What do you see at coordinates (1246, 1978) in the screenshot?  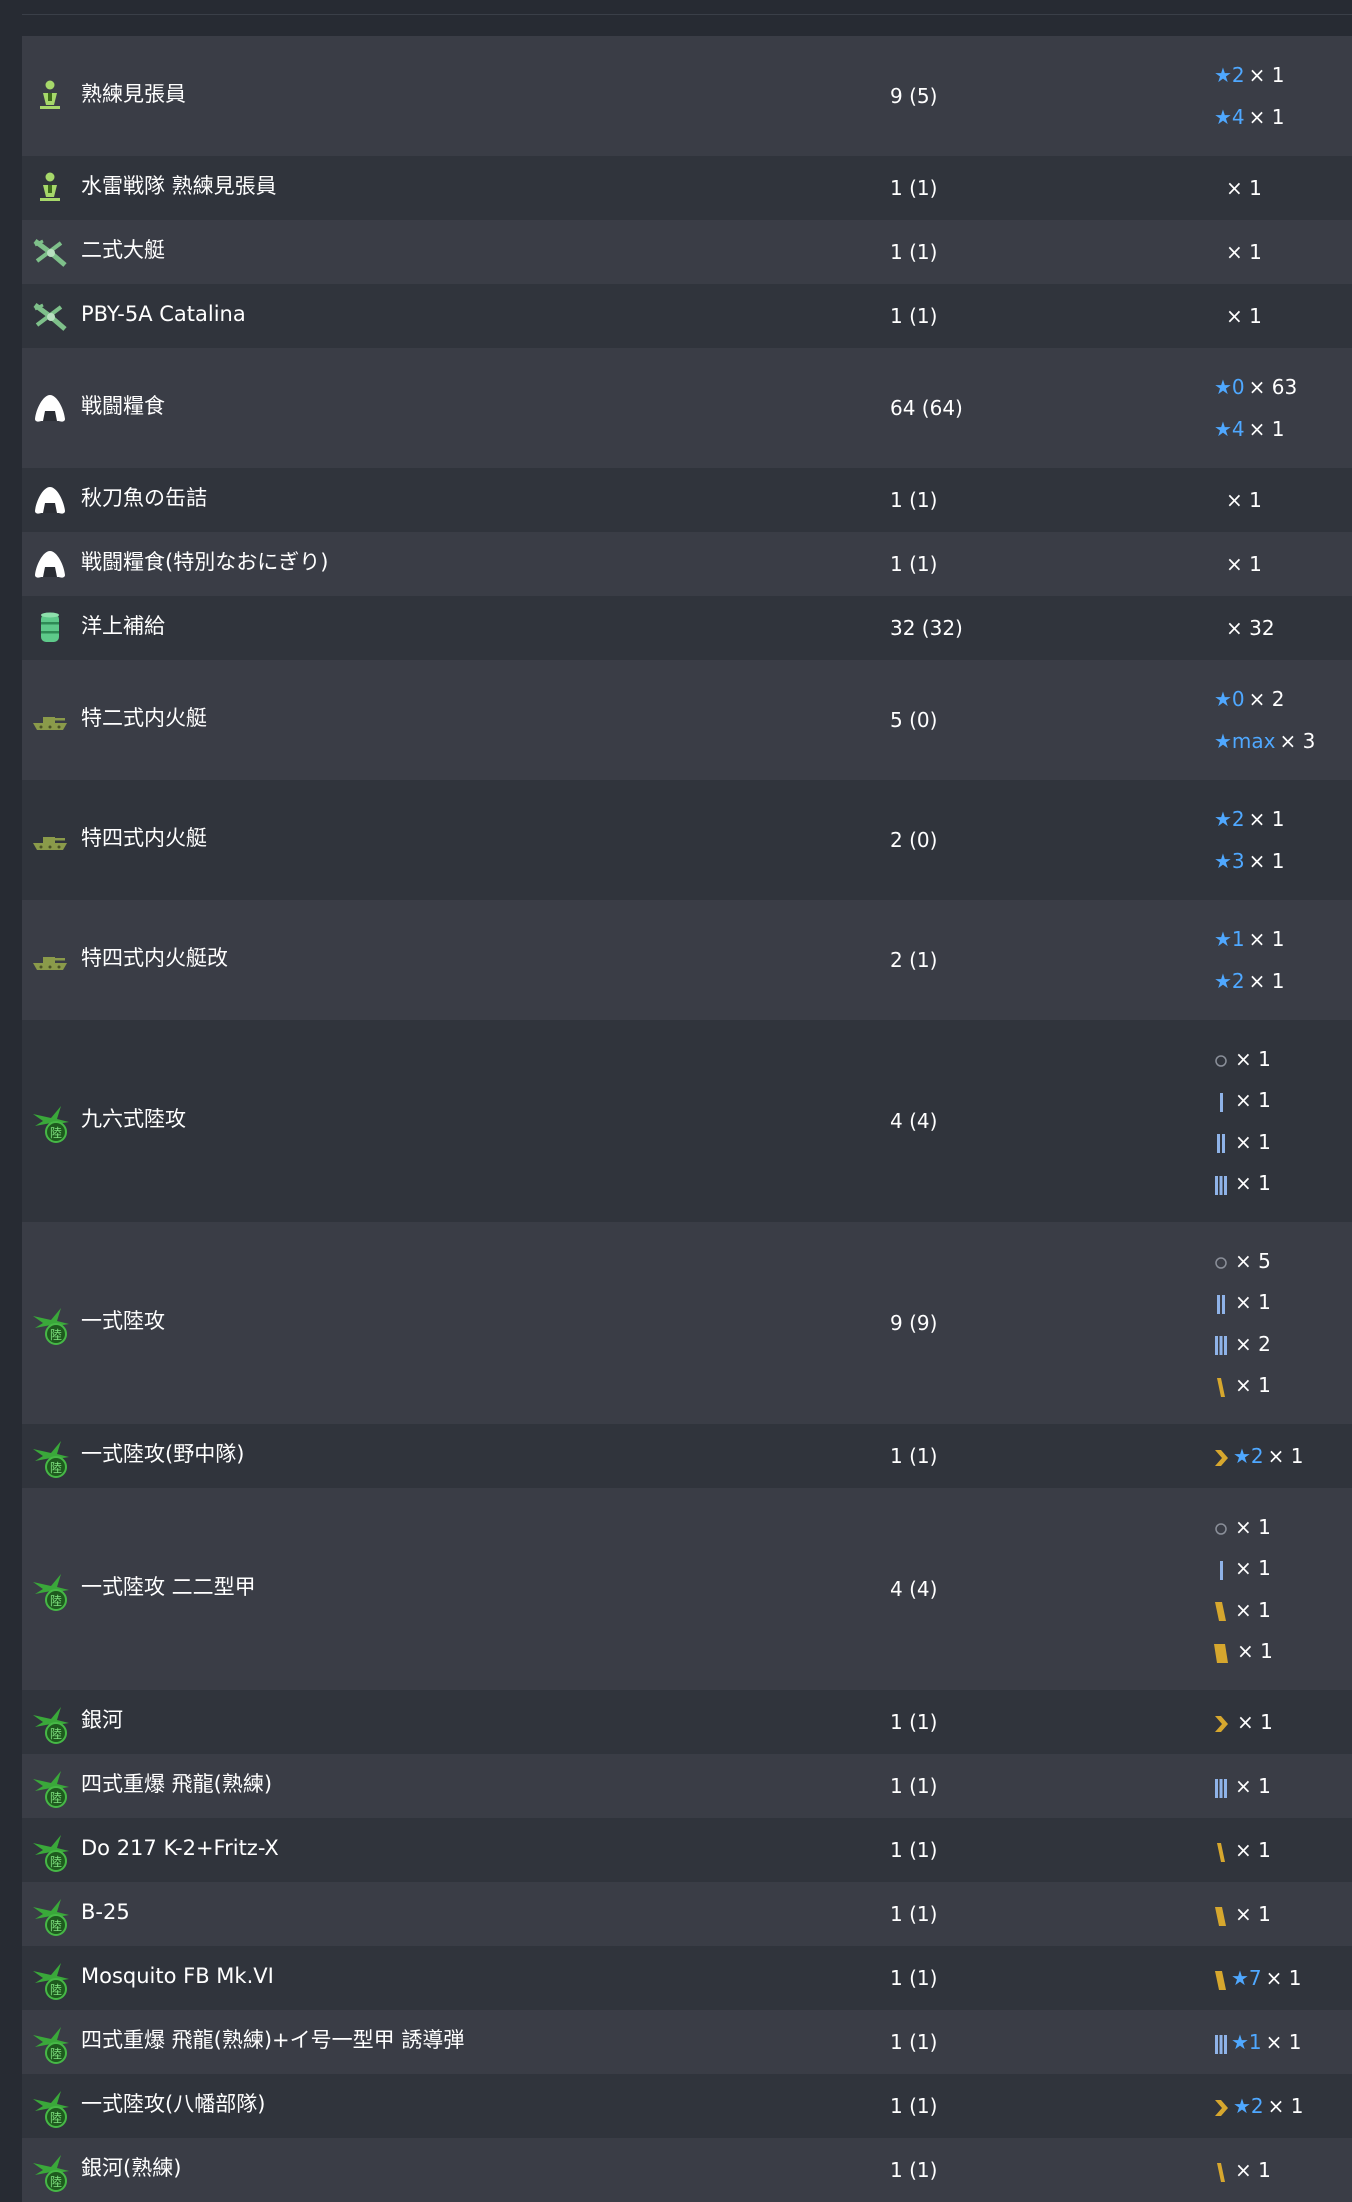 I see `star-level: ★7` at bounding box center [1246, 1978].